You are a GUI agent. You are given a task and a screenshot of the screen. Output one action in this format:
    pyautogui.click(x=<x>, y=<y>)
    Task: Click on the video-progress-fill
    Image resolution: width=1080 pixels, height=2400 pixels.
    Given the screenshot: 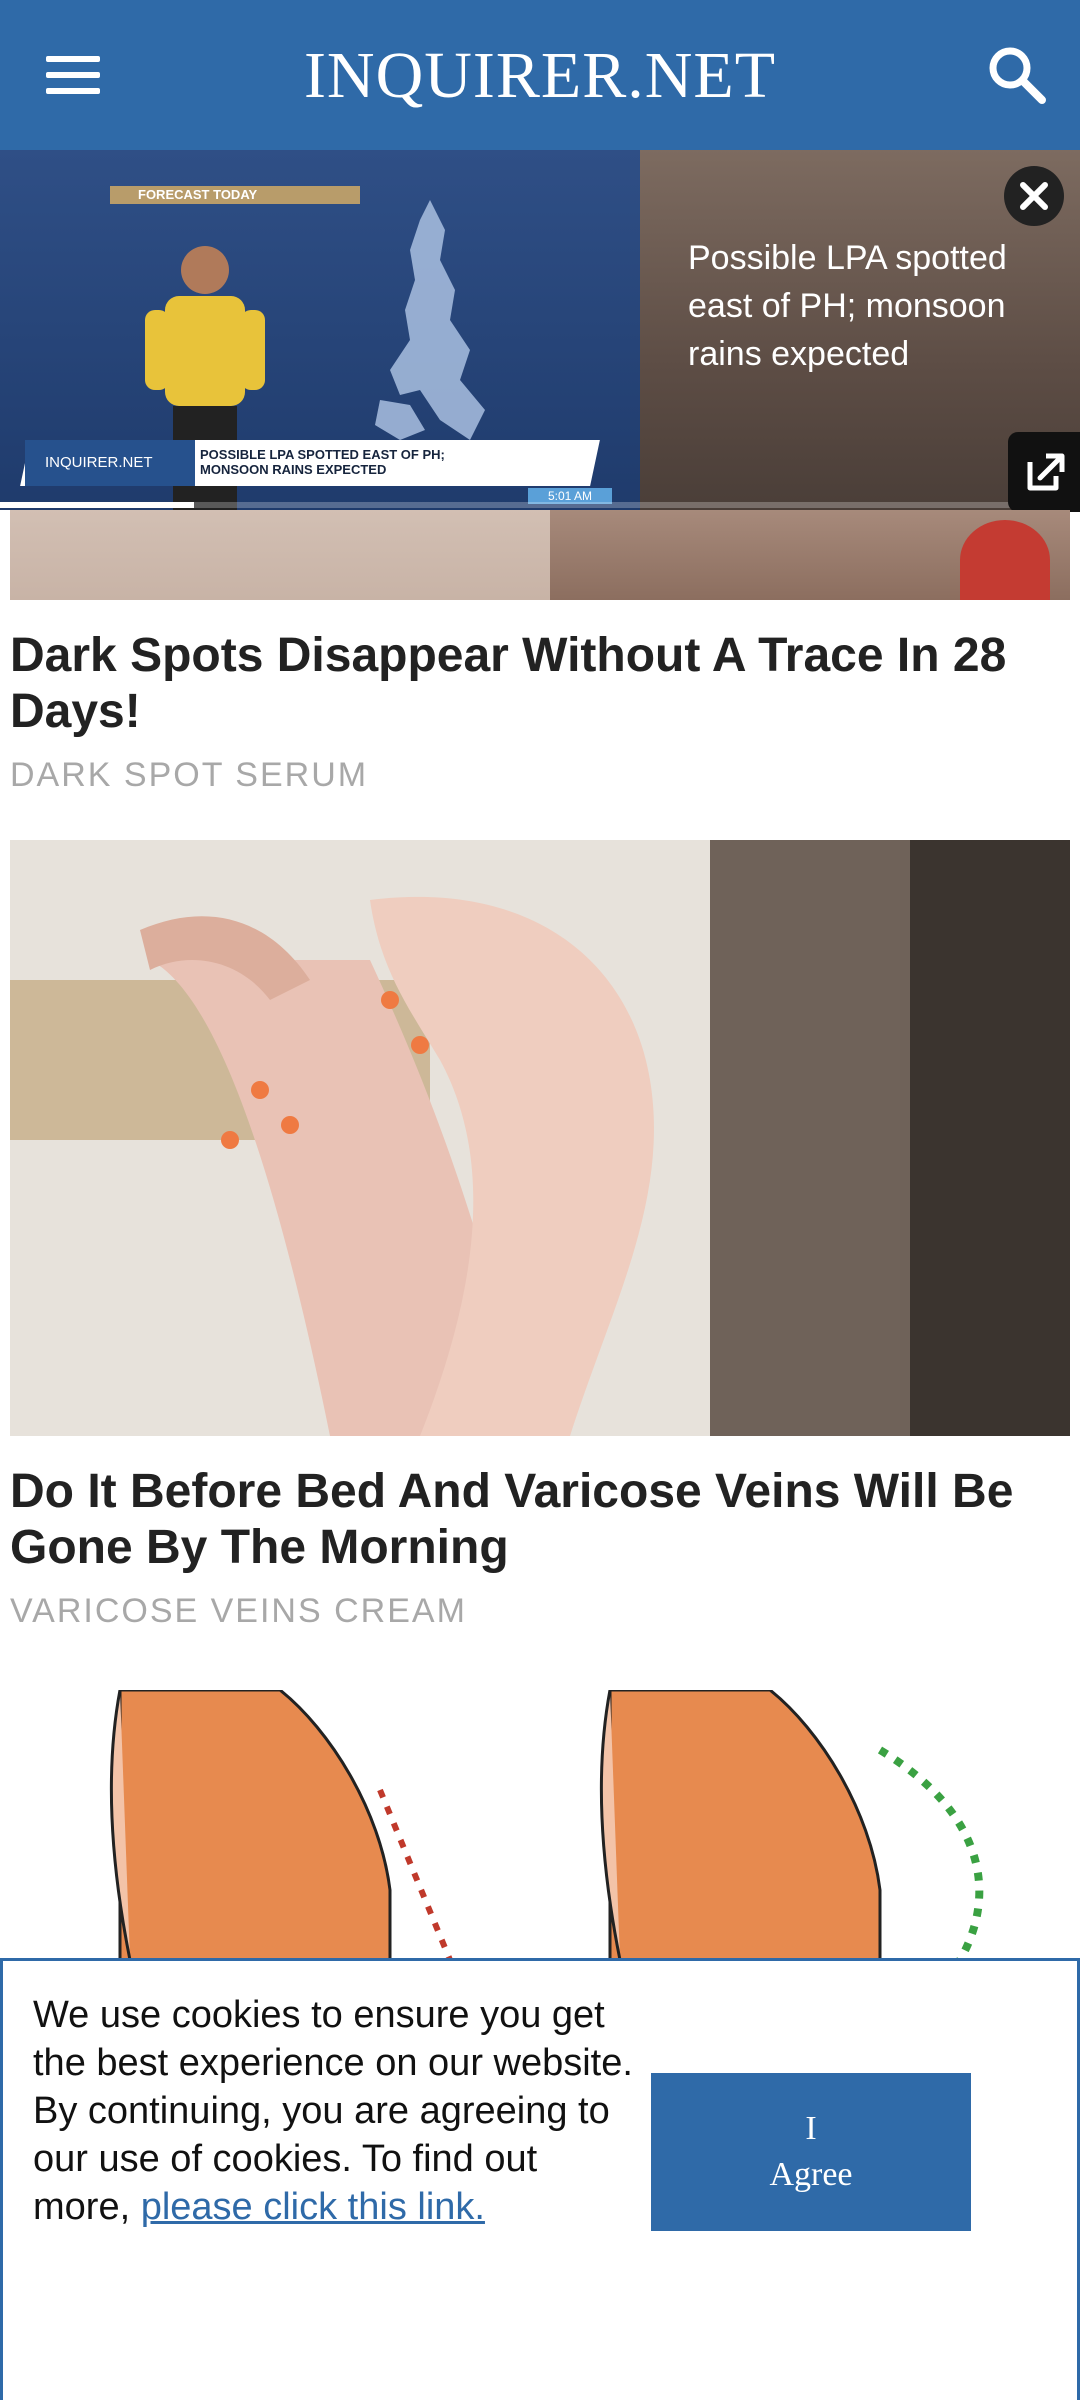 What is the action you would take?
    pyautogui.click(x=97, y=505)
    